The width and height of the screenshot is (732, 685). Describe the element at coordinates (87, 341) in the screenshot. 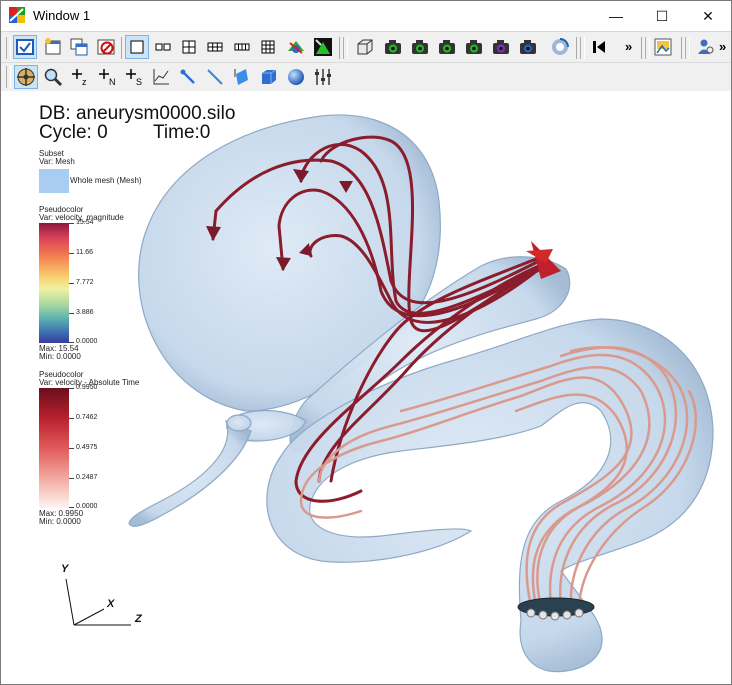

I see `velocity-tick-label: 0.0000` at that location.